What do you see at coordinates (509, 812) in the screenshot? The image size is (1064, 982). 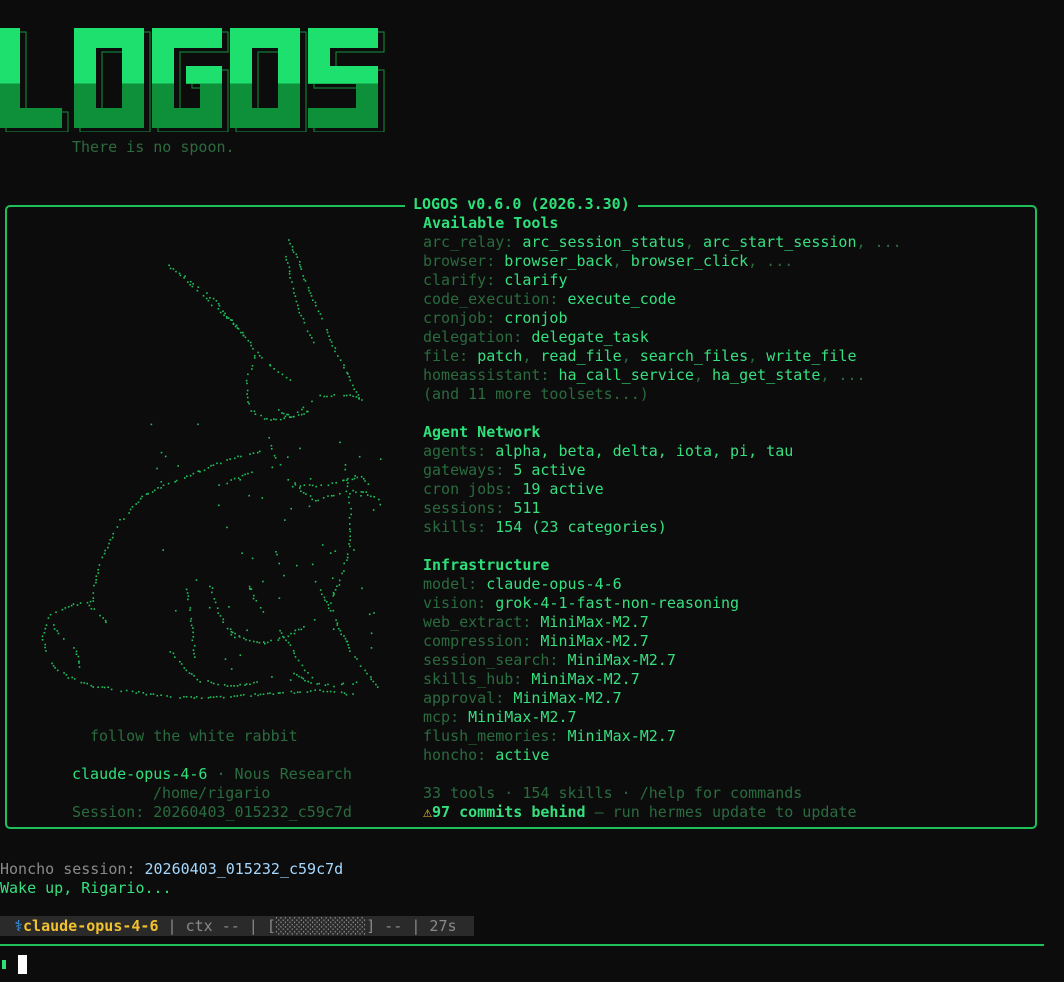 I see `commits-behind: 97 commits behind` at bounding box center [509, 812].